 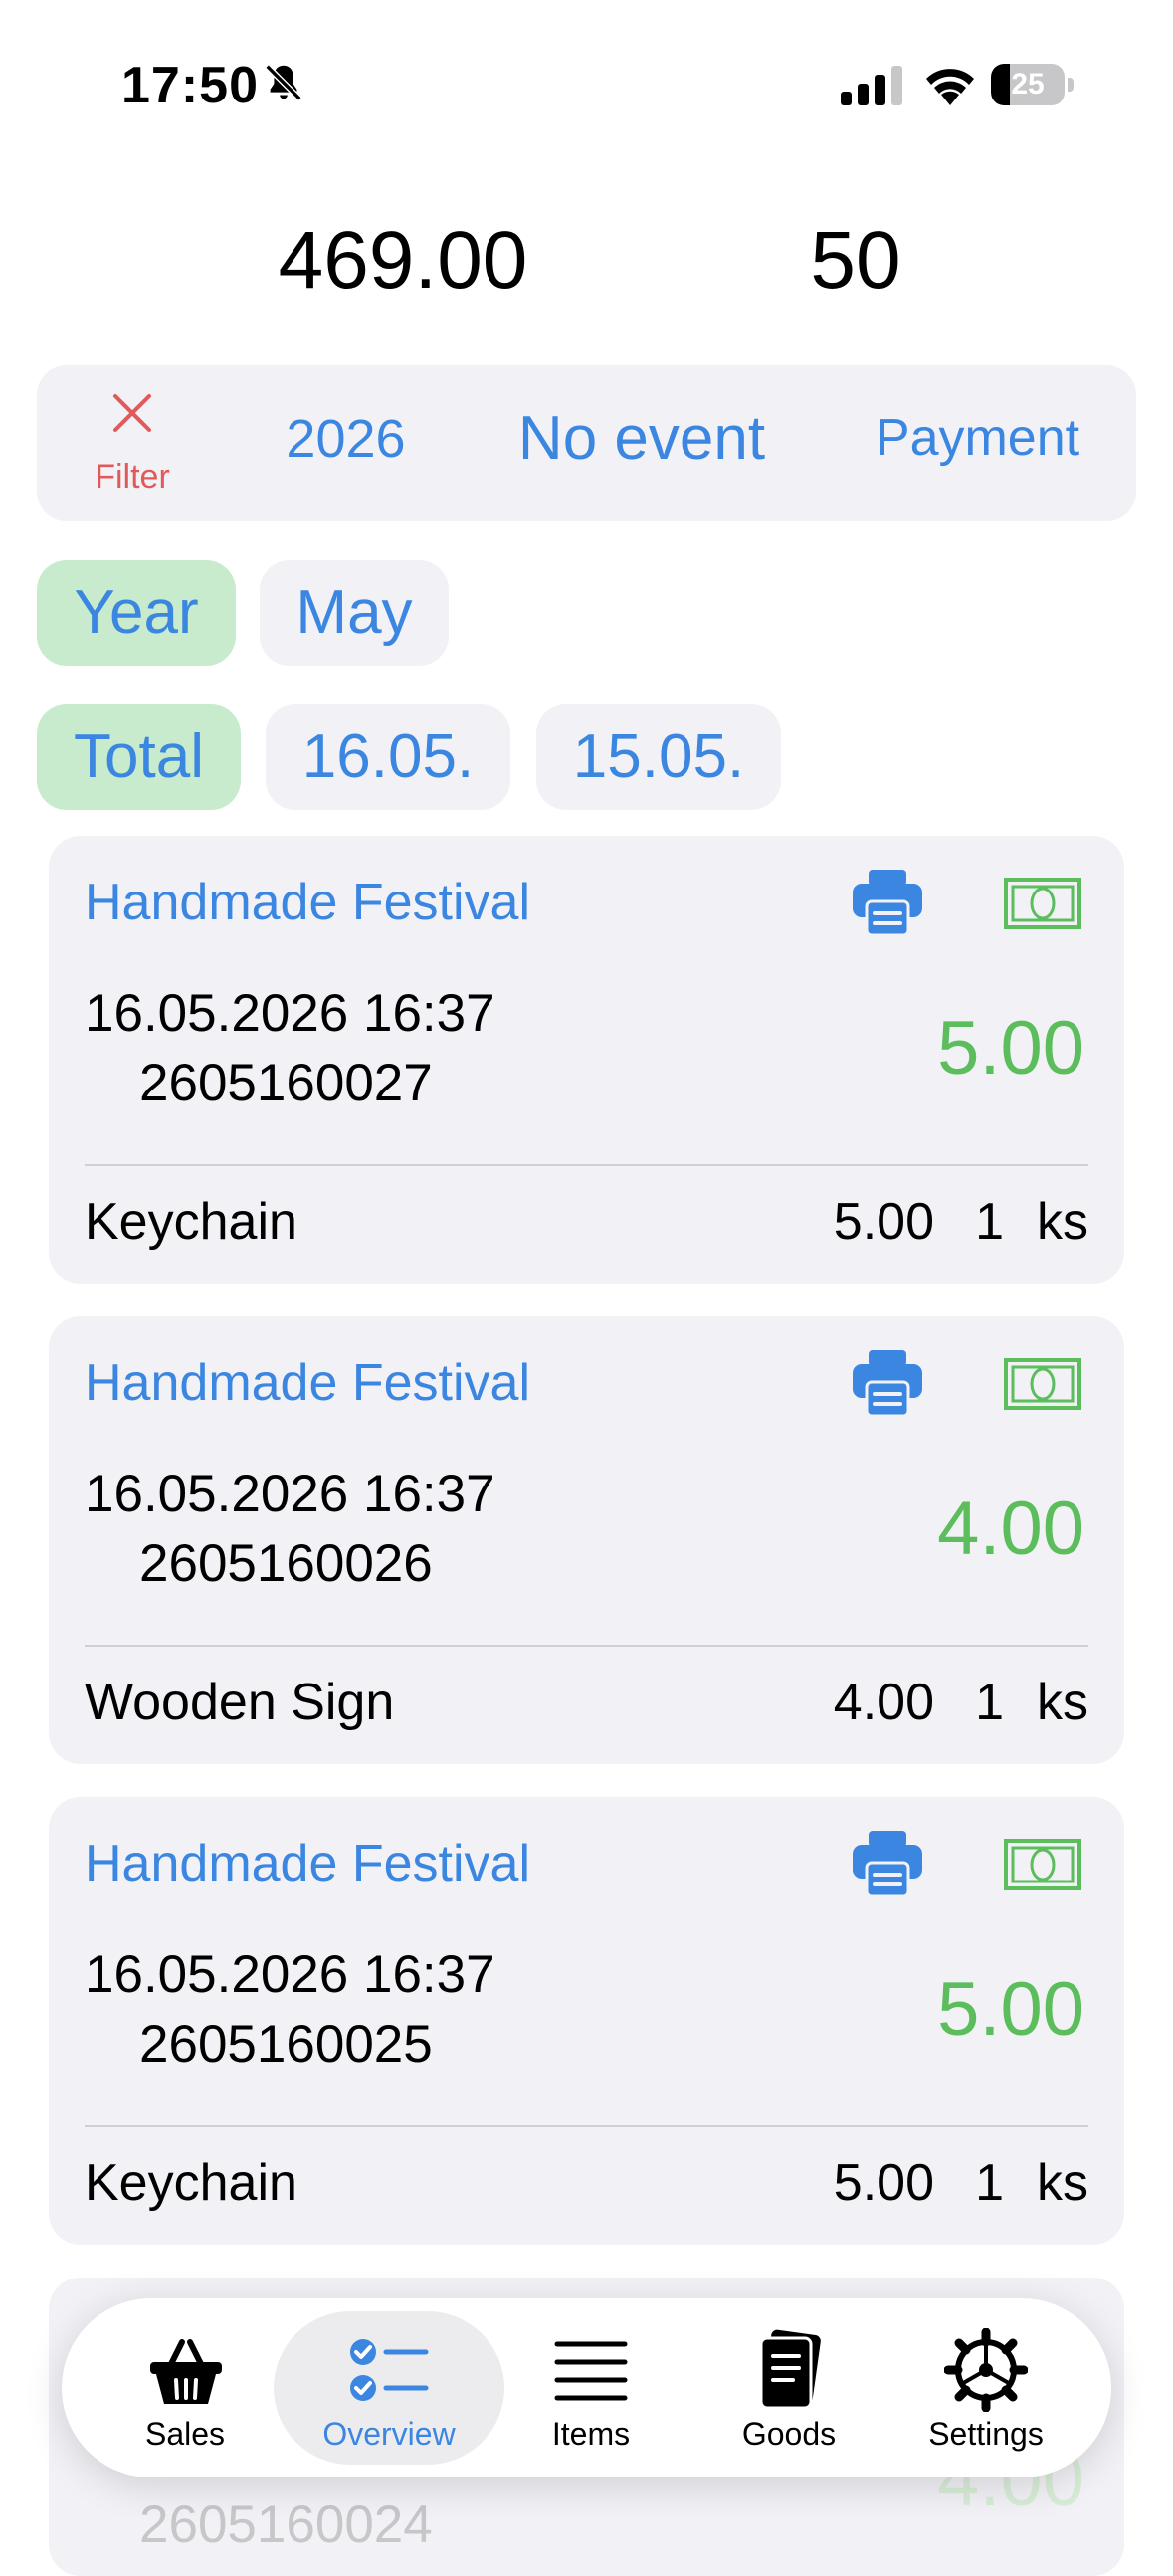 What do you see at coordinates (985, 2434) in the screenshot?
I see `tab-settings: Settings` at bounding box center [985, 2434].